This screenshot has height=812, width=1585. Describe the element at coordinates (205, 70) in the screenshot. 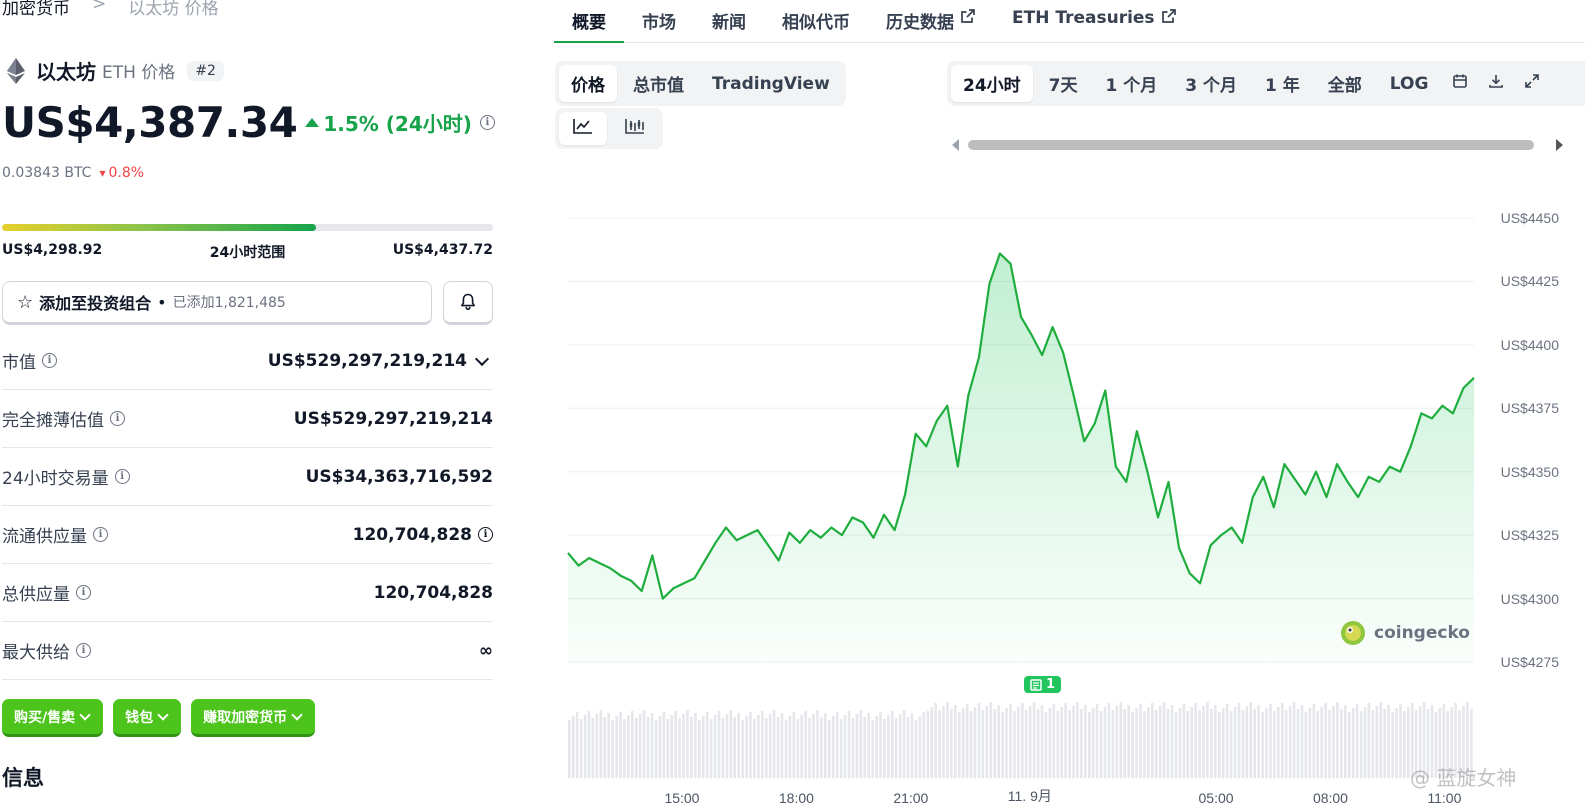

I see `rank-badge: #2` at that location.